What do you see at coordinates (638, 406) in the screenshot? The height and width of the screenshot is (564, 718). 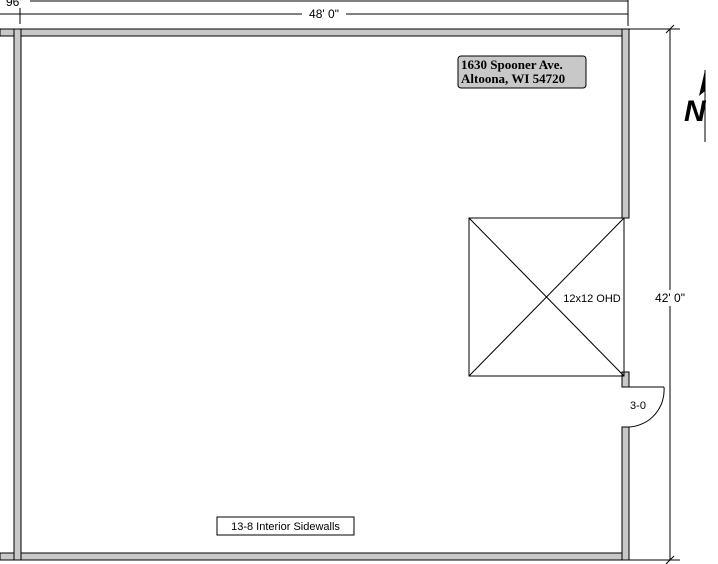 I see `walk-door-label: 3-0` at bounding box center [638, 406].